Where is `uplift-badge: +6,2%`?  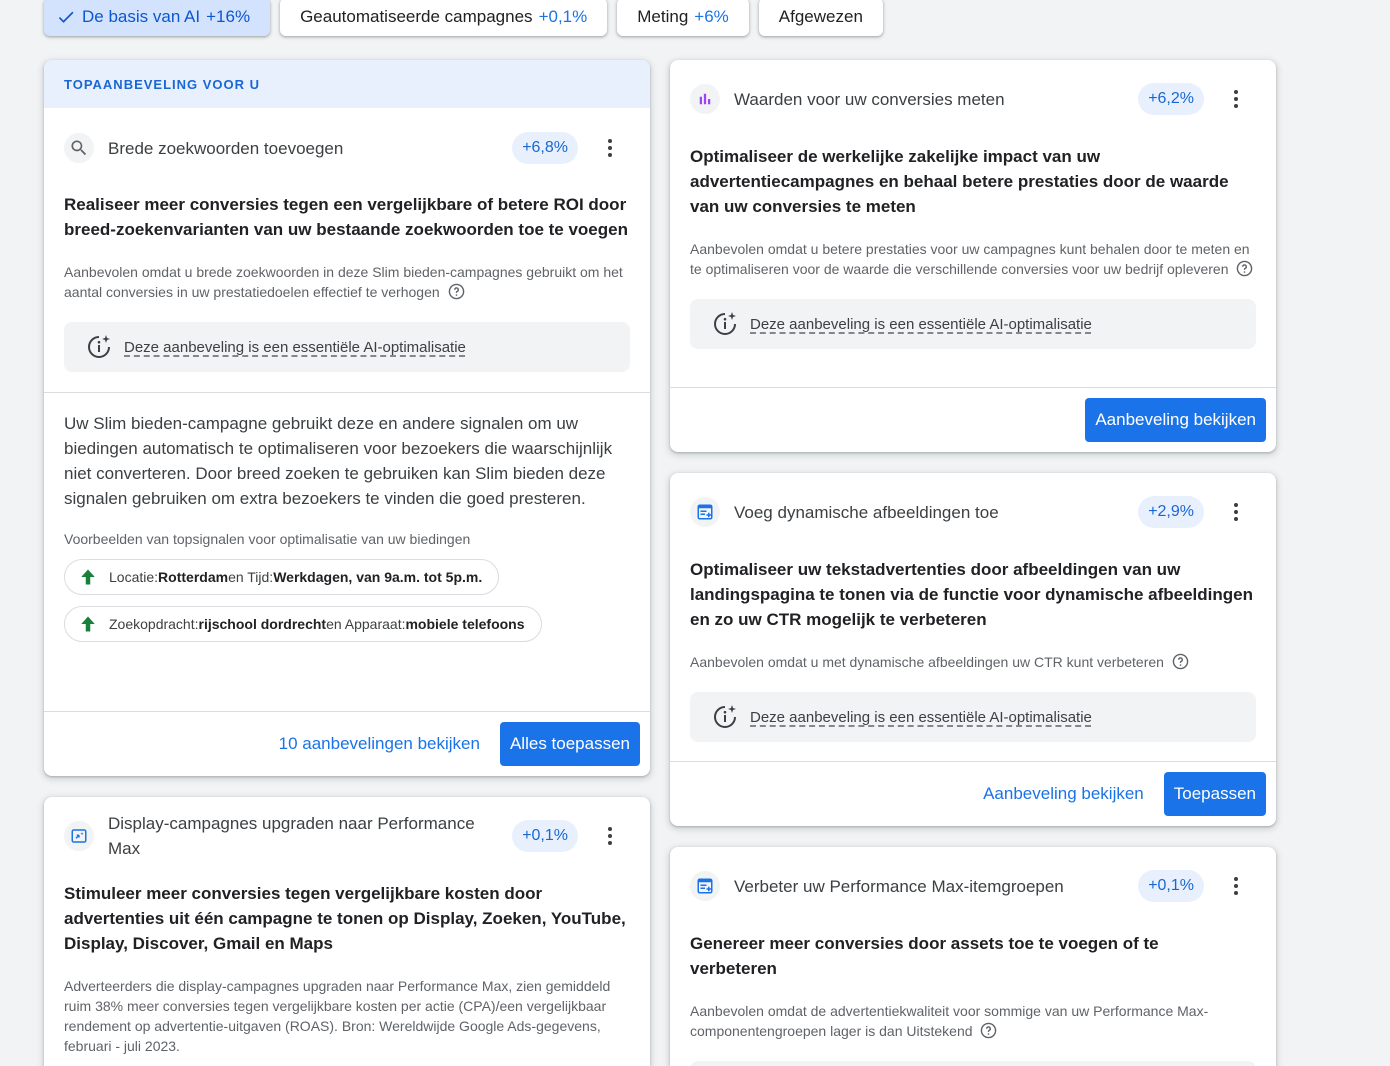 uplift-badge: +6,2% is located at coordinates (1171, 99).